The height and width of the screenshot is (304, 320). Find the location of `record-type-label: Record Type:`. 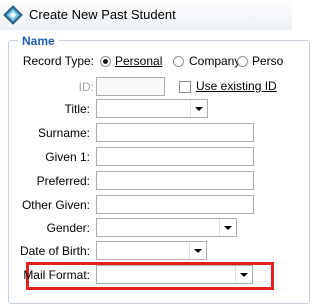

record-type-label: Record Type: is located at coordinates (58, 61).